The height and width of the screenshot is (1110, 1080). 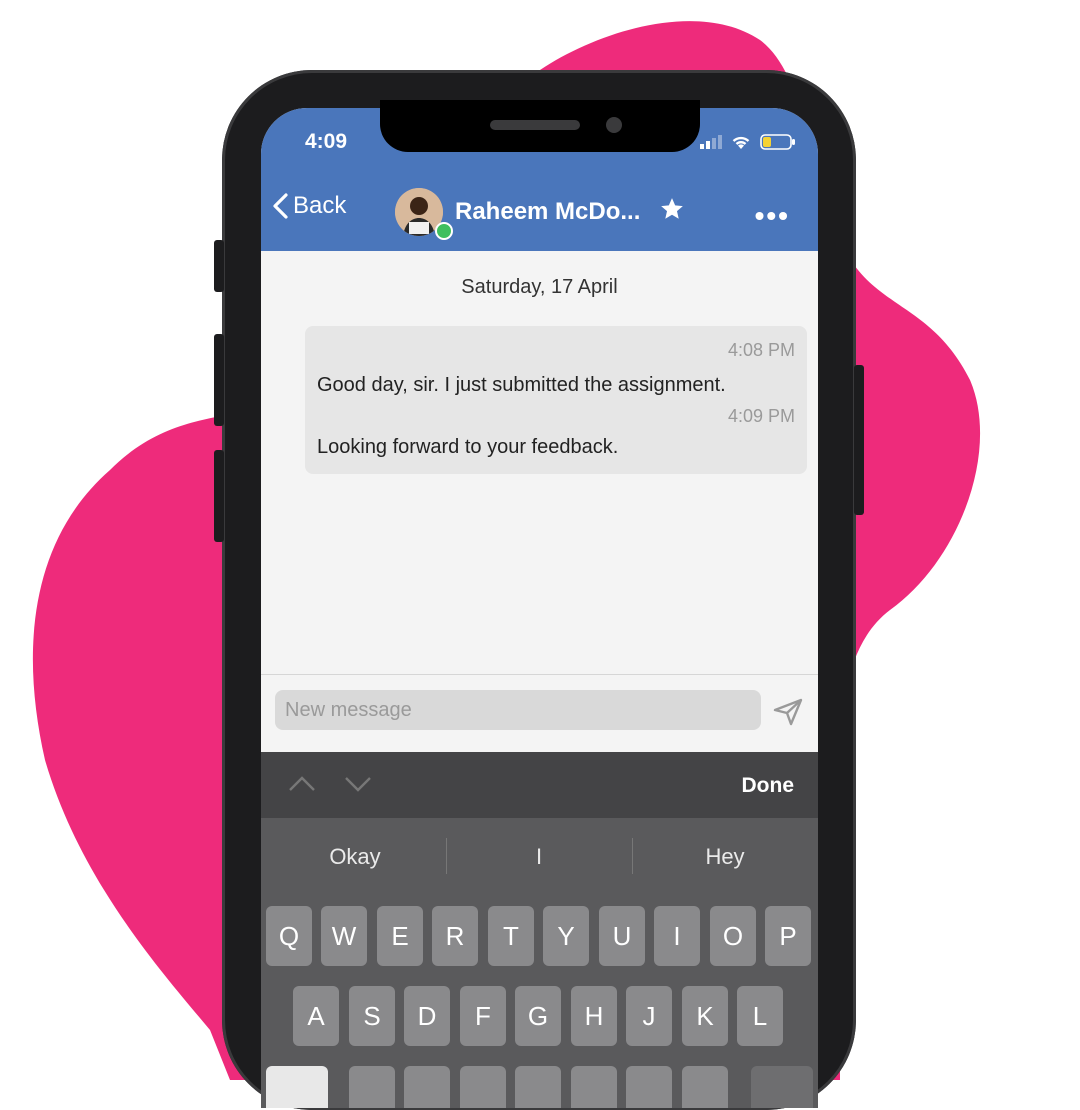 I want to click on key-f: F, so click(x=483, y=1016).